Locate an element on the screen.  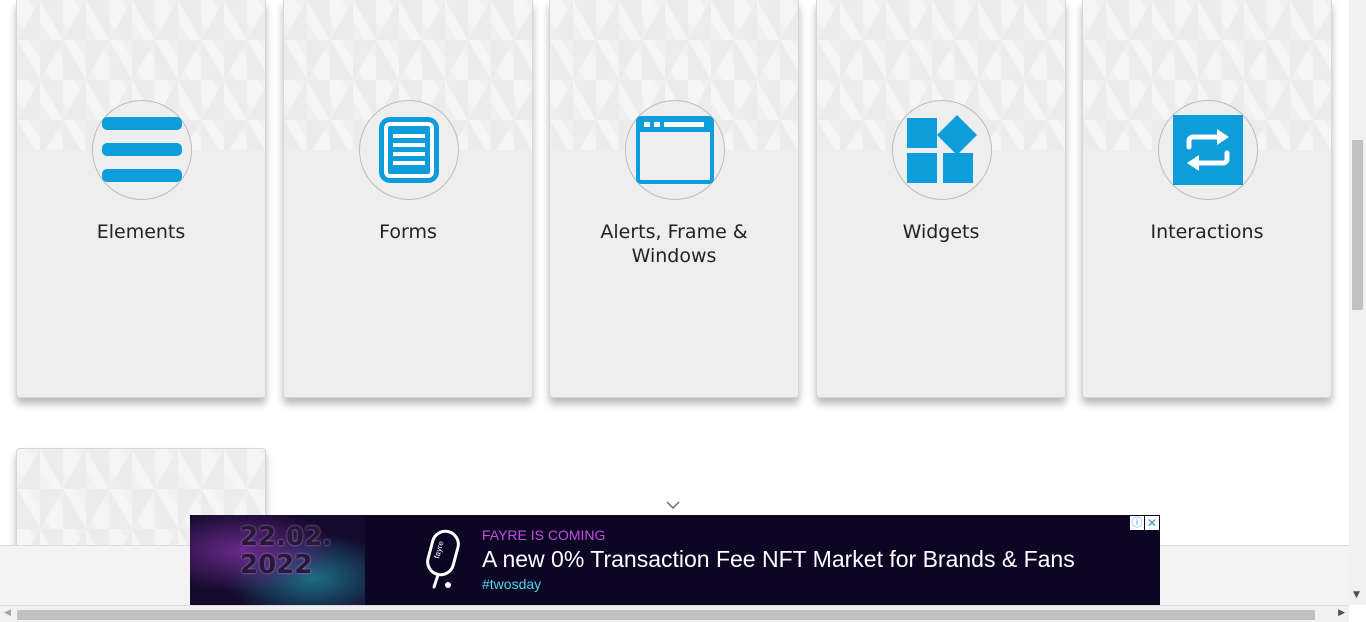
vertical-scrollbar: ▼ is located at coordinates (1357, 302).